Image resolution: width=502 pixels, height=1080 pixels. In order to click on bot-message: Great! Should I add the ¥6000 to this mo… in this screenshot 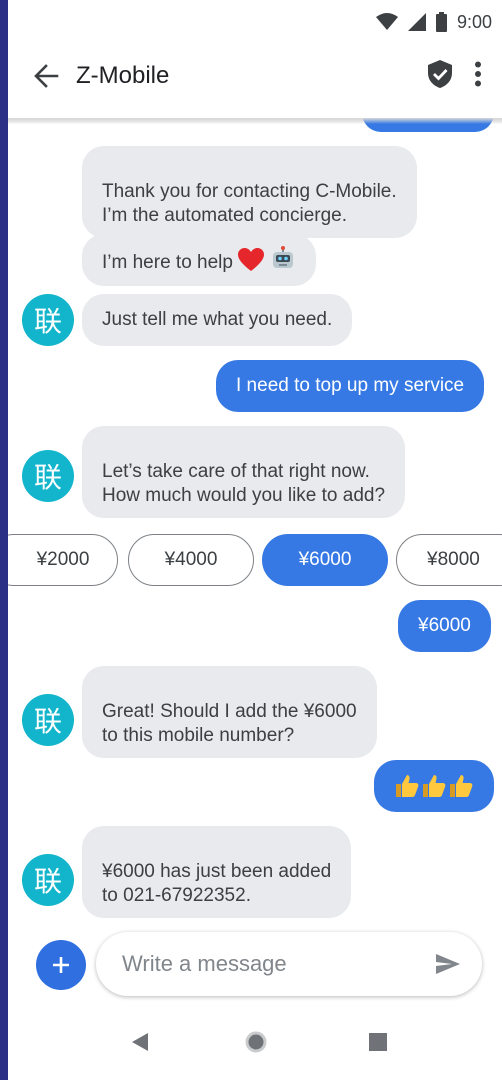, I will do `click(229, 712)`.